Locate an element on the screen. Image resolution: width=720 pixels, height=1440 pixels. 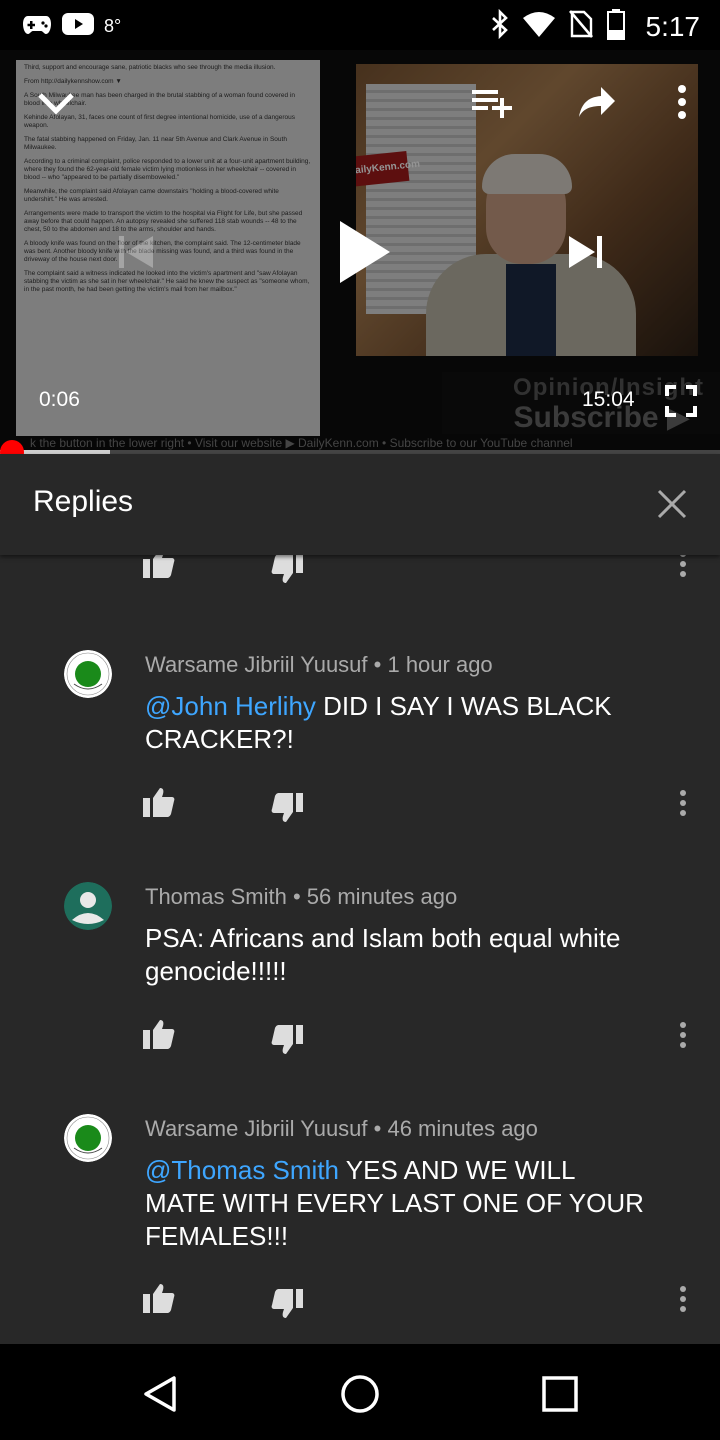
playlist-add-icon is located at coordinates (492, 104).